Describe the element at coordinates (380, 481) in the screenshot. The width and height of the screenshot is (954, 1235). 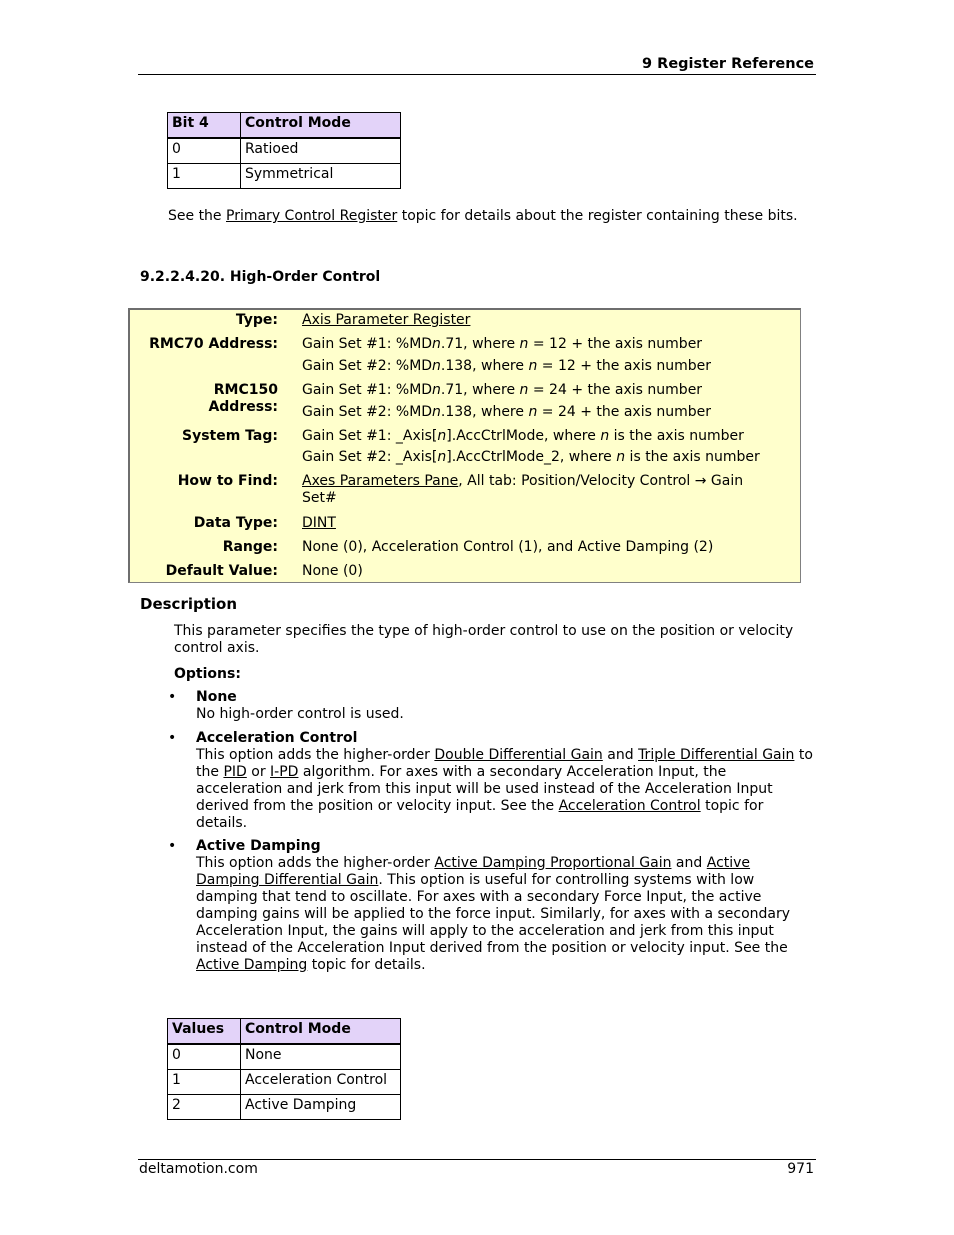
I see `axes-parameters-pane-link: Axes Parameters Pane` at that location.